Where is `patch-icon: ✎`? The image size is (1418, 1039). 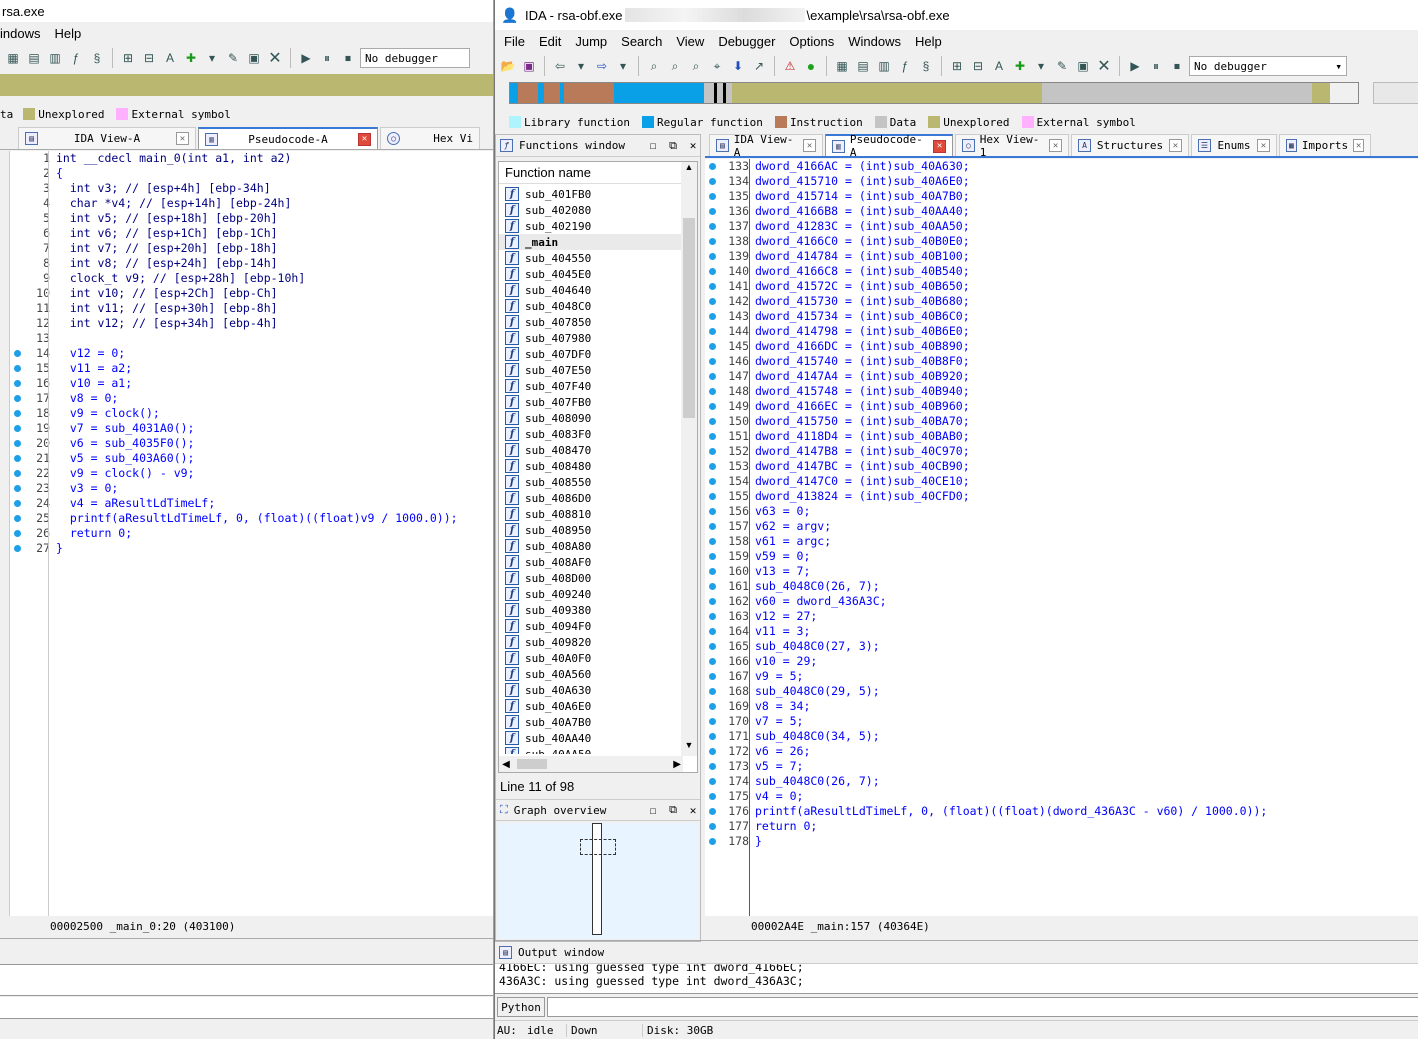
patch-icon: ✎ is located at coordinates (1062, 66).